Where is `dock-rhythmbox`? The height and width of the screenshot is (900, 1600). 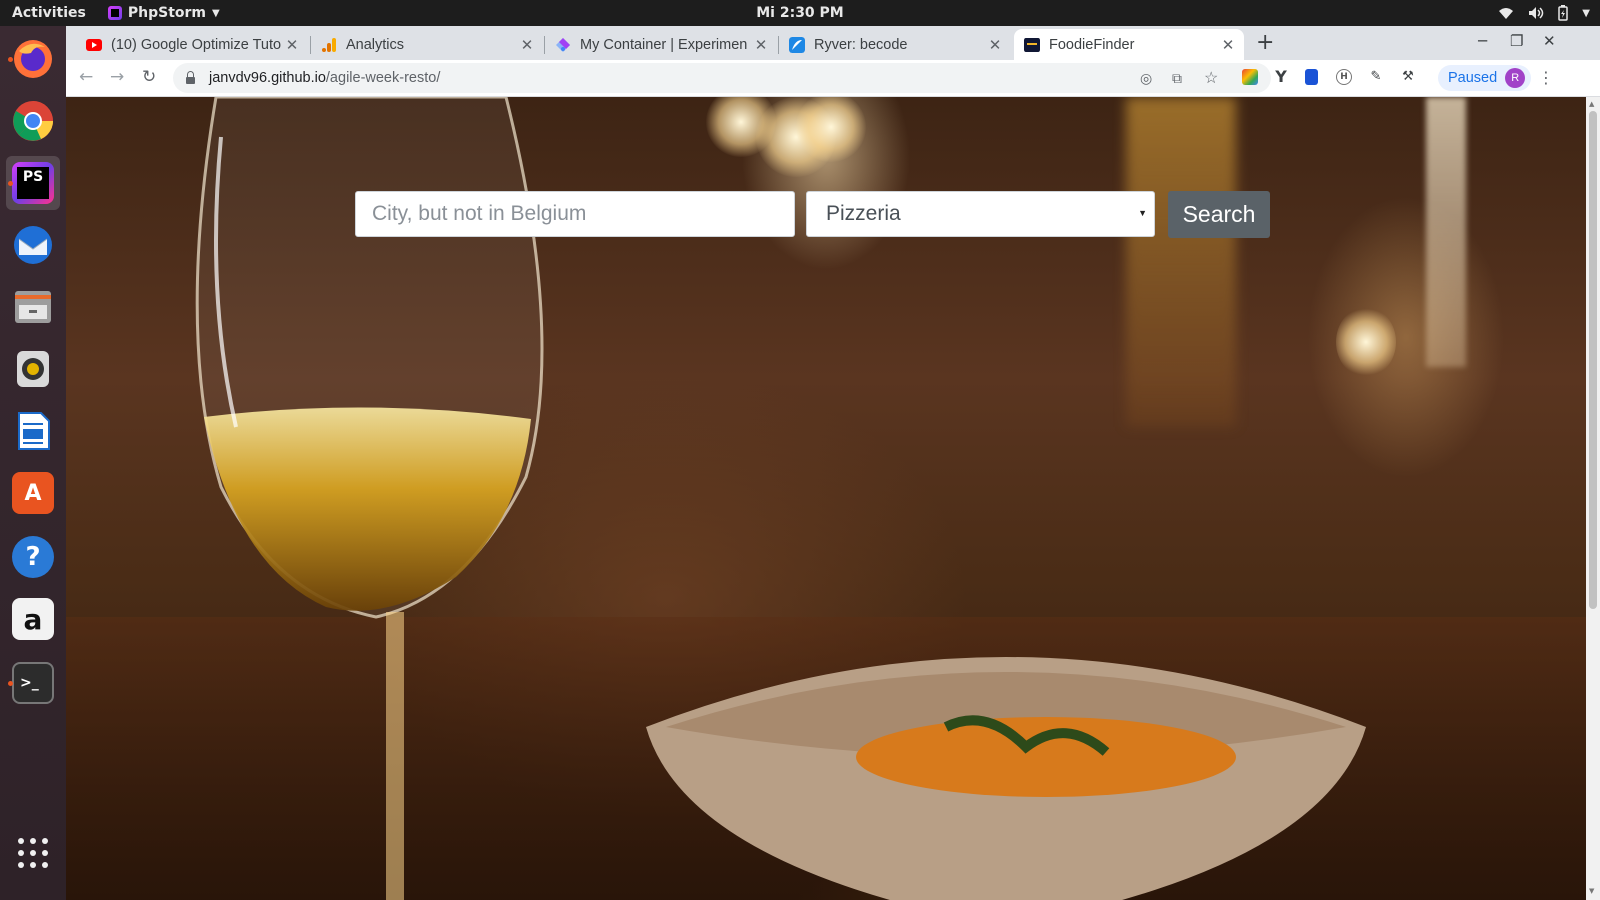
dock-rhythmbox is located at coordinates (33, 369).